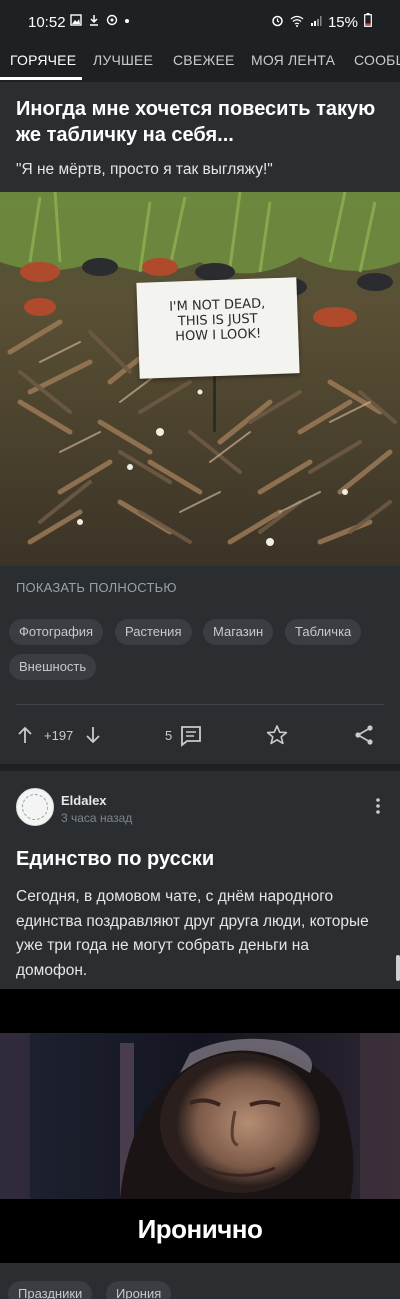 The image size is (400, 1299). What do you see at coordinates (293, 60) in the screenshot?
I see `tab-my-feed: МОЯ ЛЕНТА` at bounding box center [293, 60].